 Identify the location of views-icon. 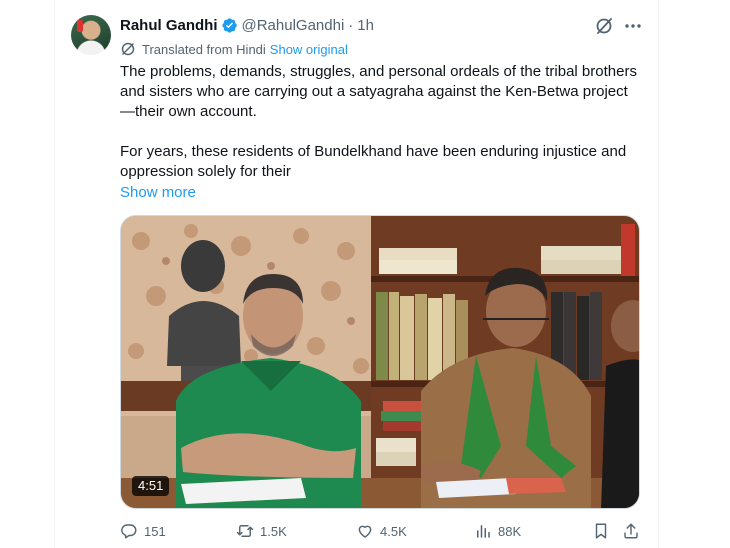
(483, 531).